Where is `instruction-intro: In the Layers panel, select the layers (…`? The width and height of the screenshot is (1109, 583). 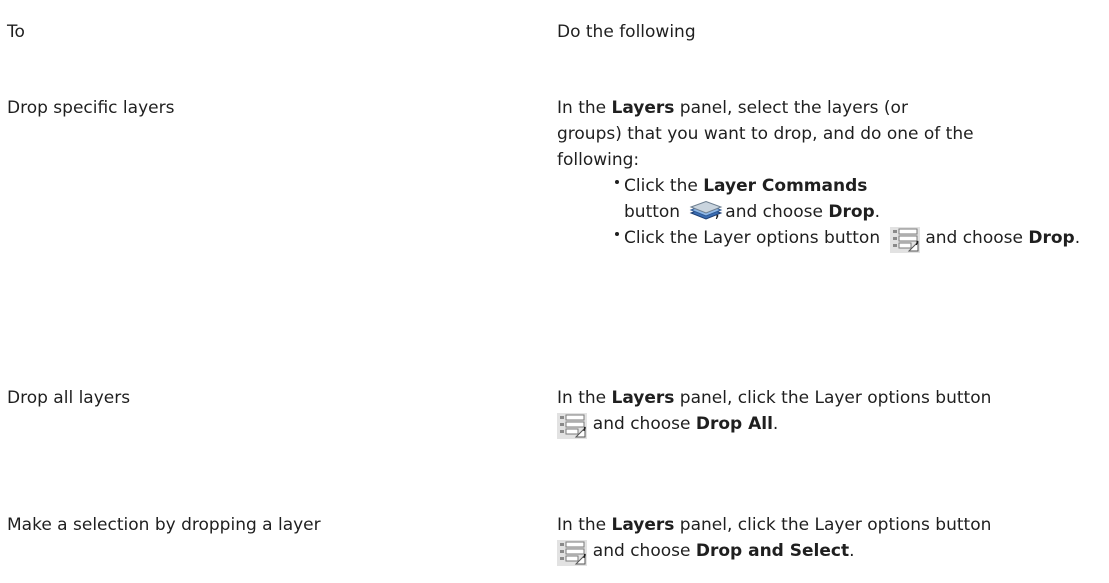 instruction-intro: In the Layers panel, select the layers (… is located at coordinates (767, 134).